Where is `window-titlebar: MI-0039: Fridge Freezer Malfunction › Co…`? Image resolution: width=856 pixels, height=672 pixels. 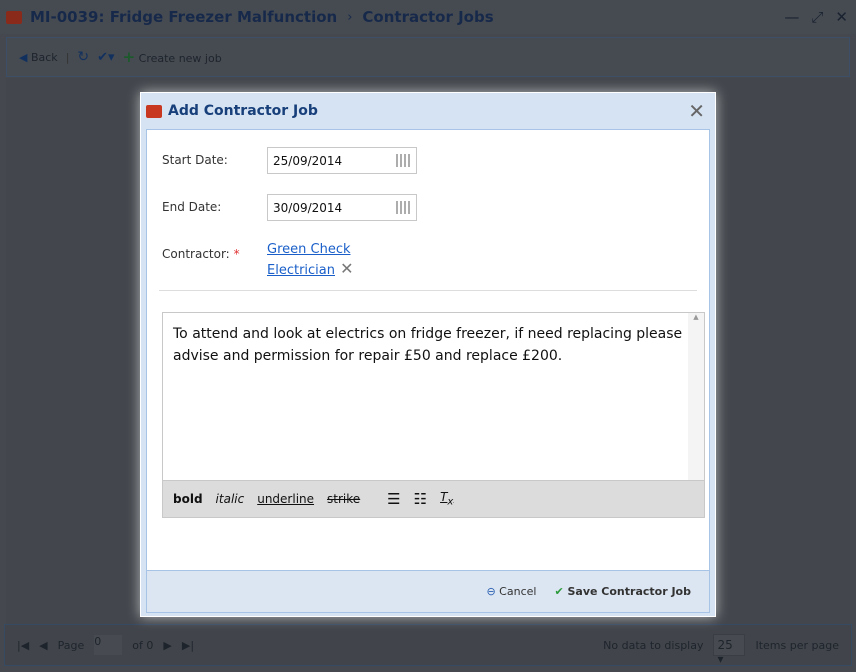
window-titlebar: MI-0039: Fridge Freezer Malfunction › Co… is located at coordinates (428, 17).